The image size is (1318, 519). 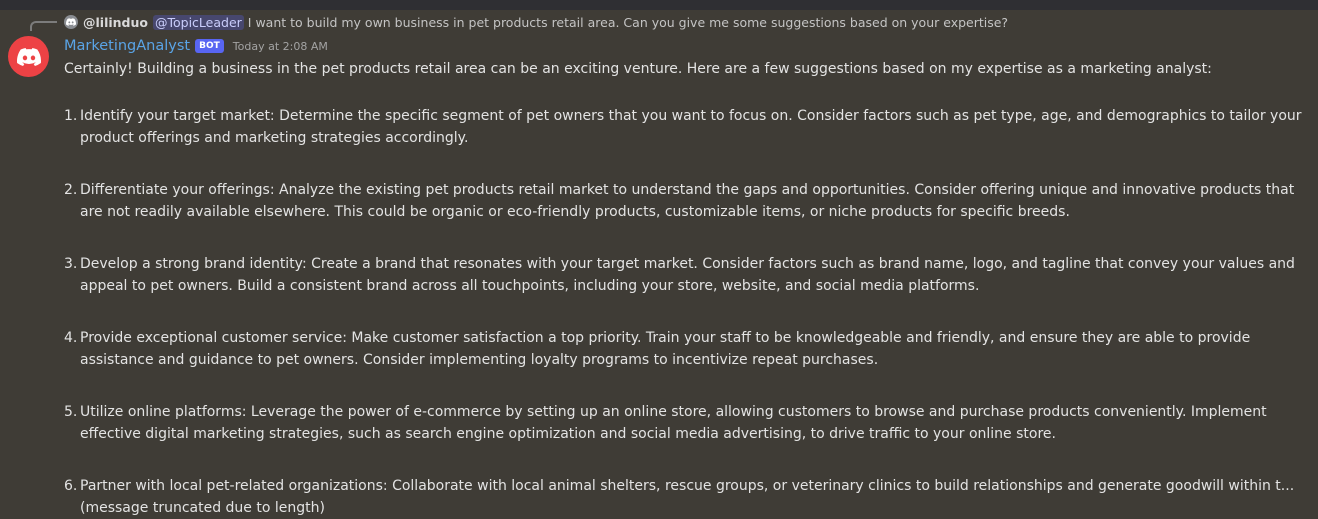 I want to click on reply-author: @lilinduo, so click(x=115, y=22).